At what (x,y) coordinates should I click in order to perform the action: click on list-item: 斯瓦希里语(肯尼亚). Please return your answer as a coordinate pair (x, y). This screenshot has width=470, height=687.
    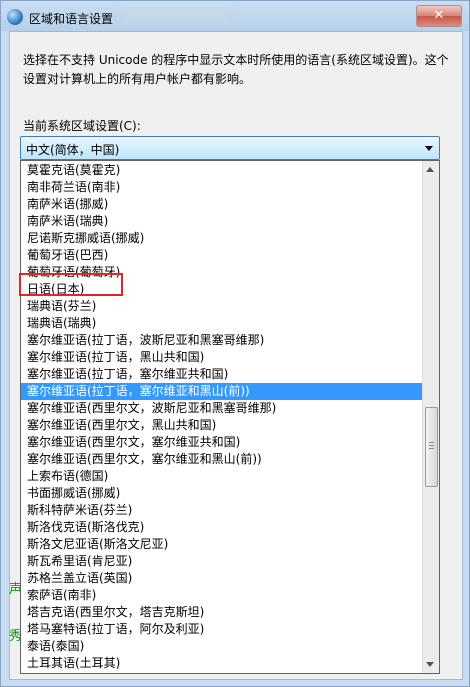
    Looking at the image, I should click on (222, 561).